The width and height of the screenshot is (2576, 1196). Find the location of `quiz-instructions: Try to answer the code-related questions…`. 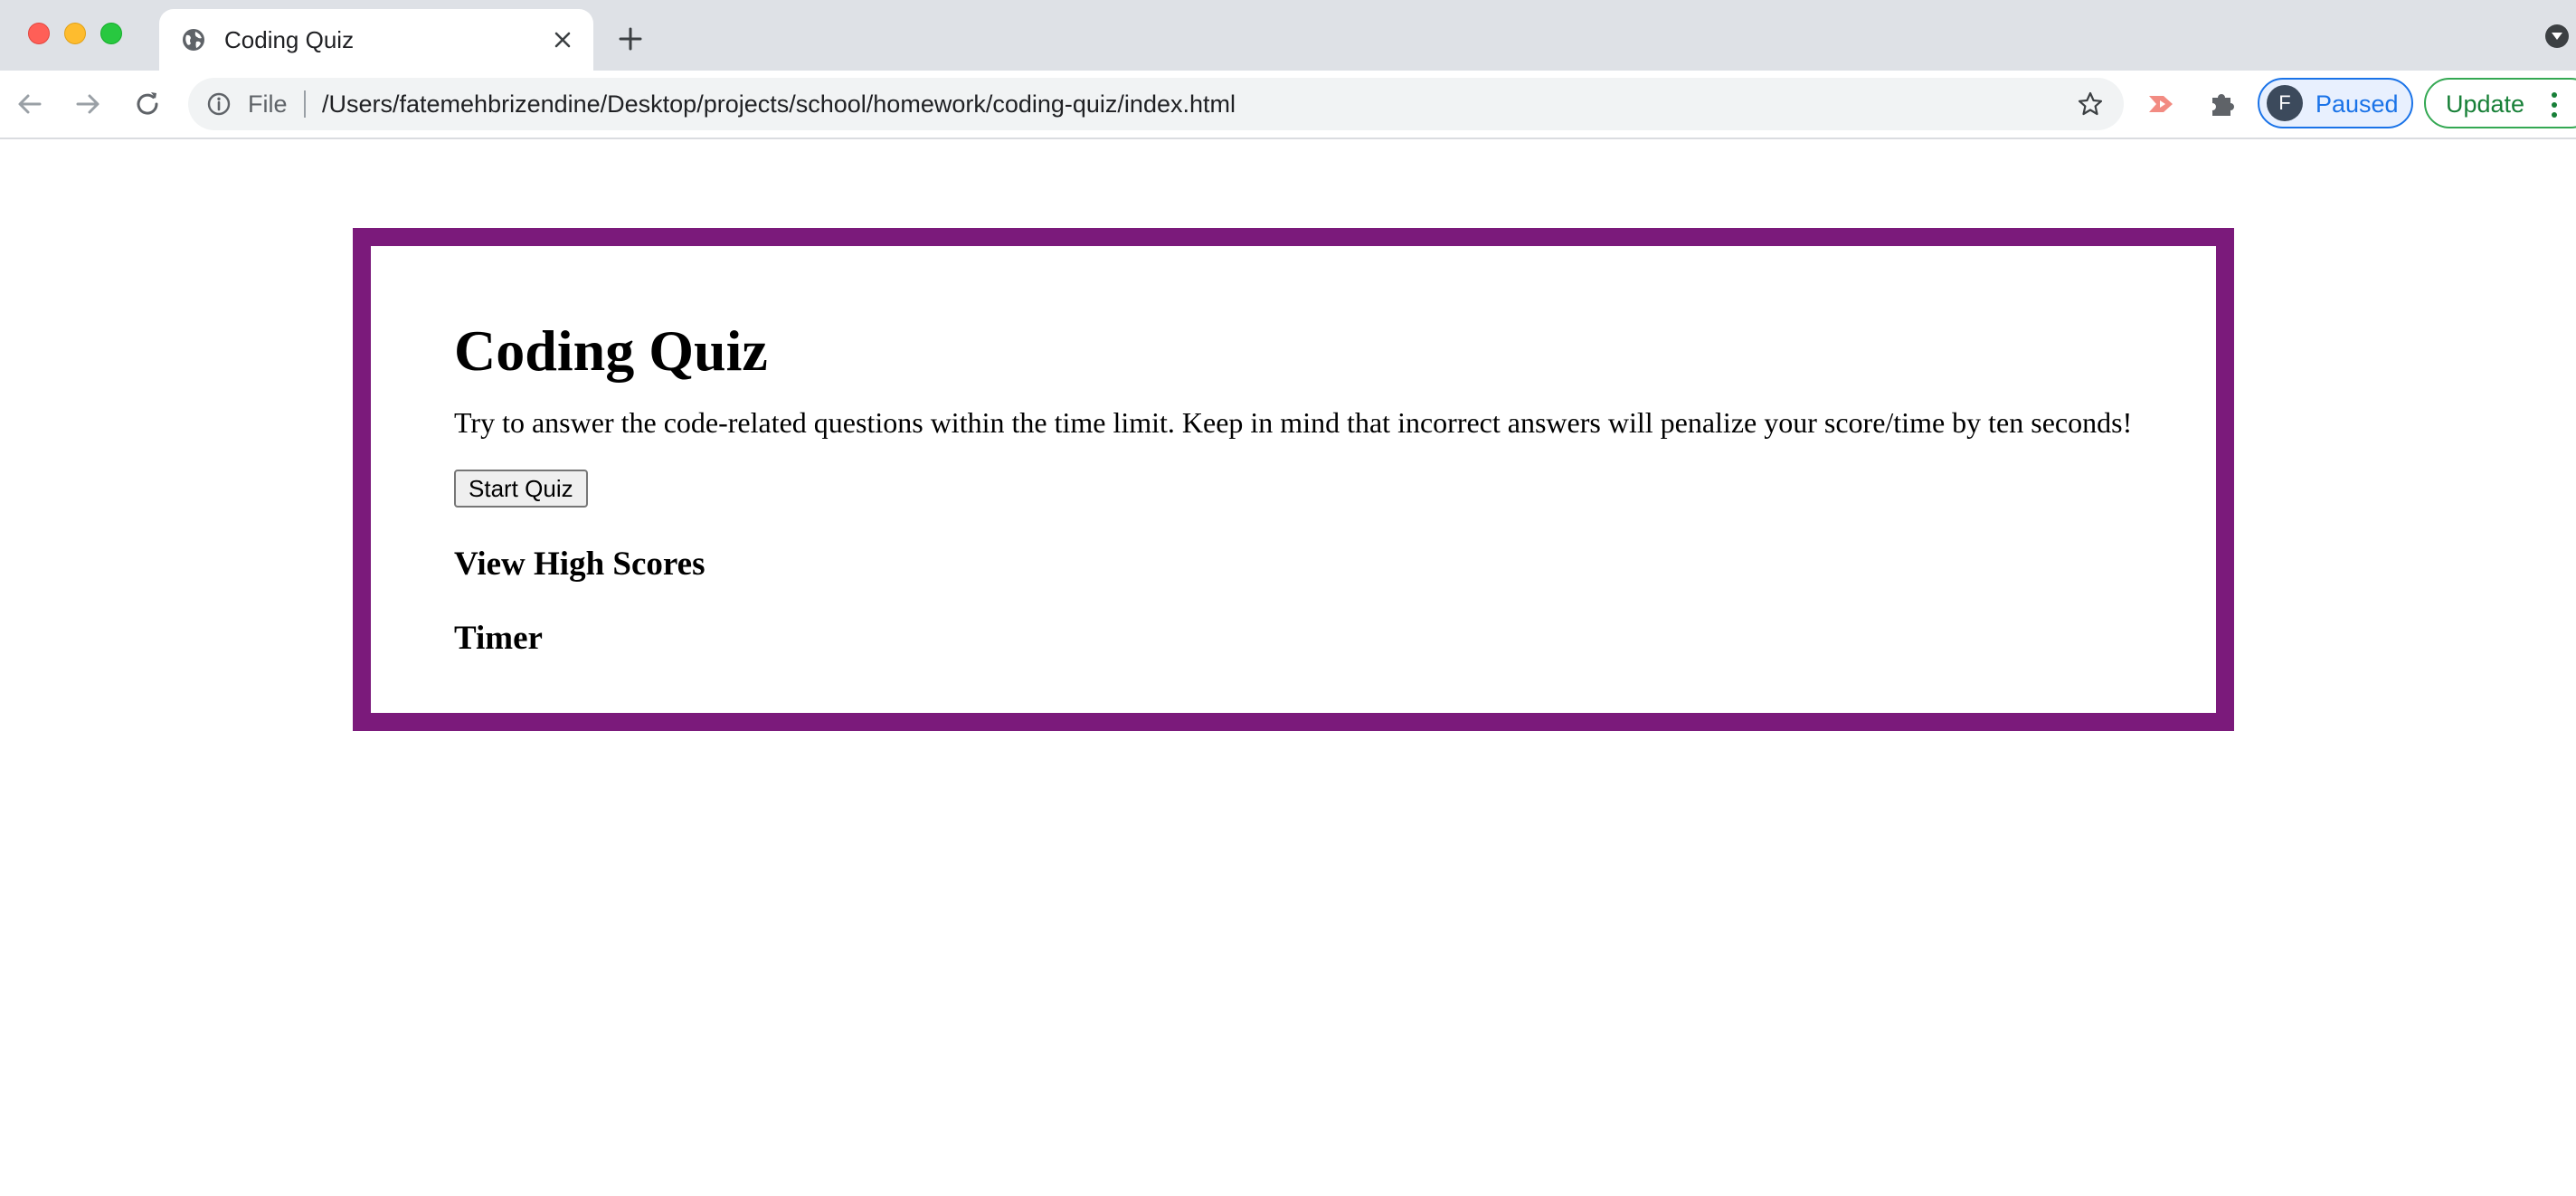

quiz-instructions: Try to answer the code-related questions… is located at coordinates (1294, 422).